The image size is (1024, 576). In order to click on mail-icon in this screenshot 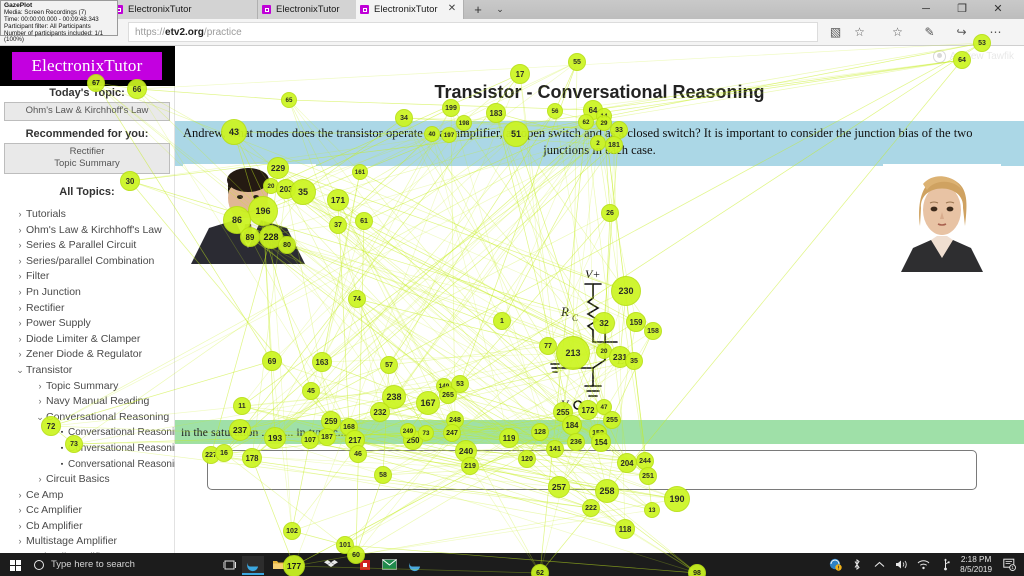, I will do `click(389, 564)`.